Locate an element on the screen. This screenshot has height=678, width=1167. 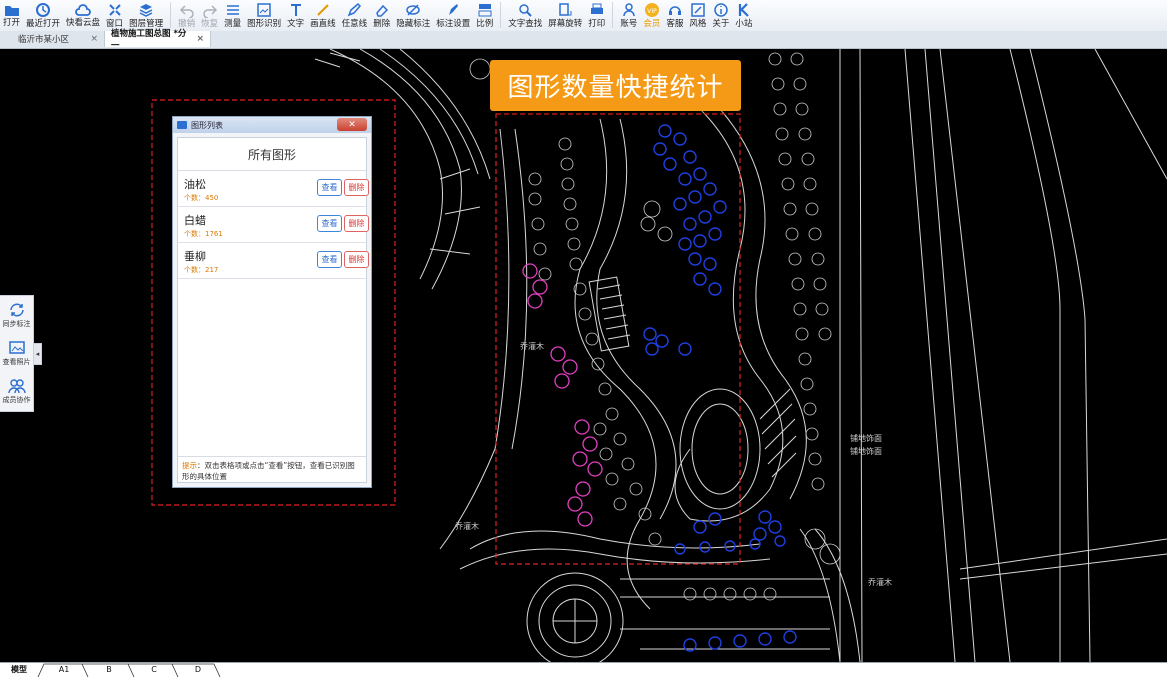
rotate-screen-button: 屏幕旋转 is located at coordinates (565, 14).